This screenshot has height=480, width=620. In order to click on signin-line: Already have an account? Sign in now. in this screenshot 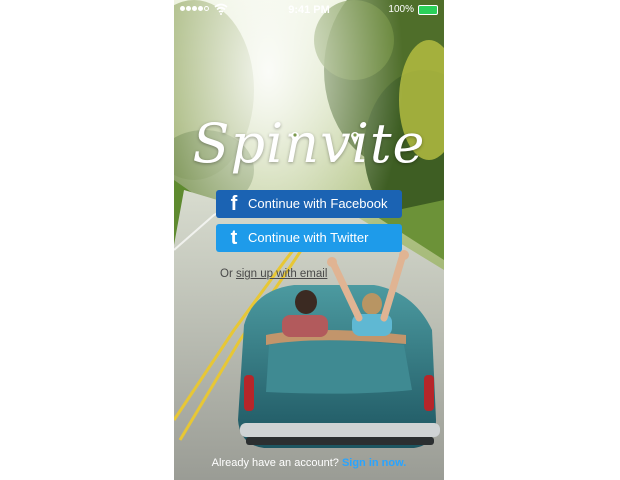, I will do `click(309, 463)`.